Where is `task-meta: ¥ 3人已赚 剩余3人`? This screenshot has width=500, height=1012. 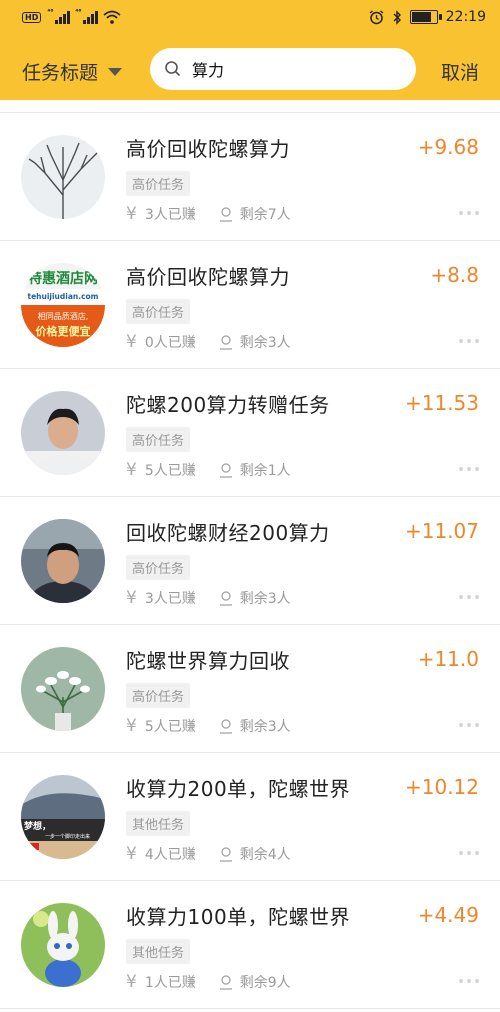 task-meta: ¥ 3人已赚 剩余3人 is located at coordinates (208, 598).